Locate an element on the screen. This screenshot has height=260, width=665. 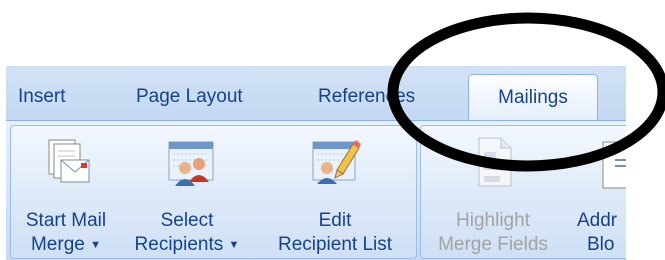
edit-recipient-list-label-line1: Edit is located at coordinates (335, 220).